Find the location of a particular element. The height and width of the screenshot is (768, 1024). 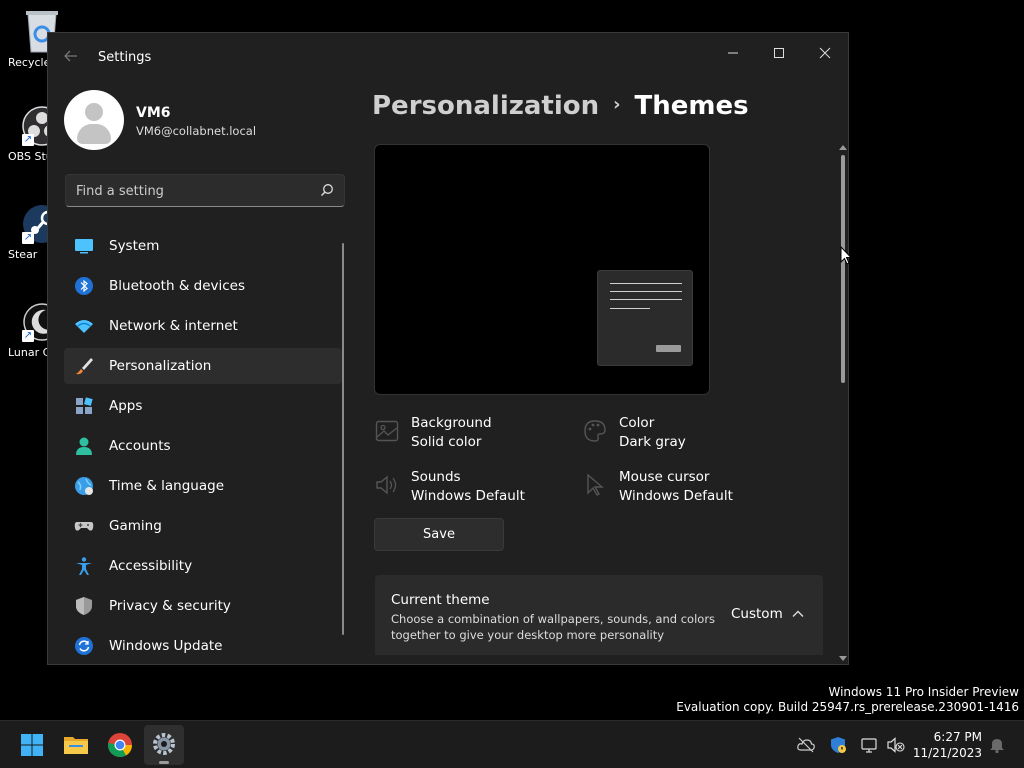

background-setting: Background Solid color is located at coordinates (475, 435).